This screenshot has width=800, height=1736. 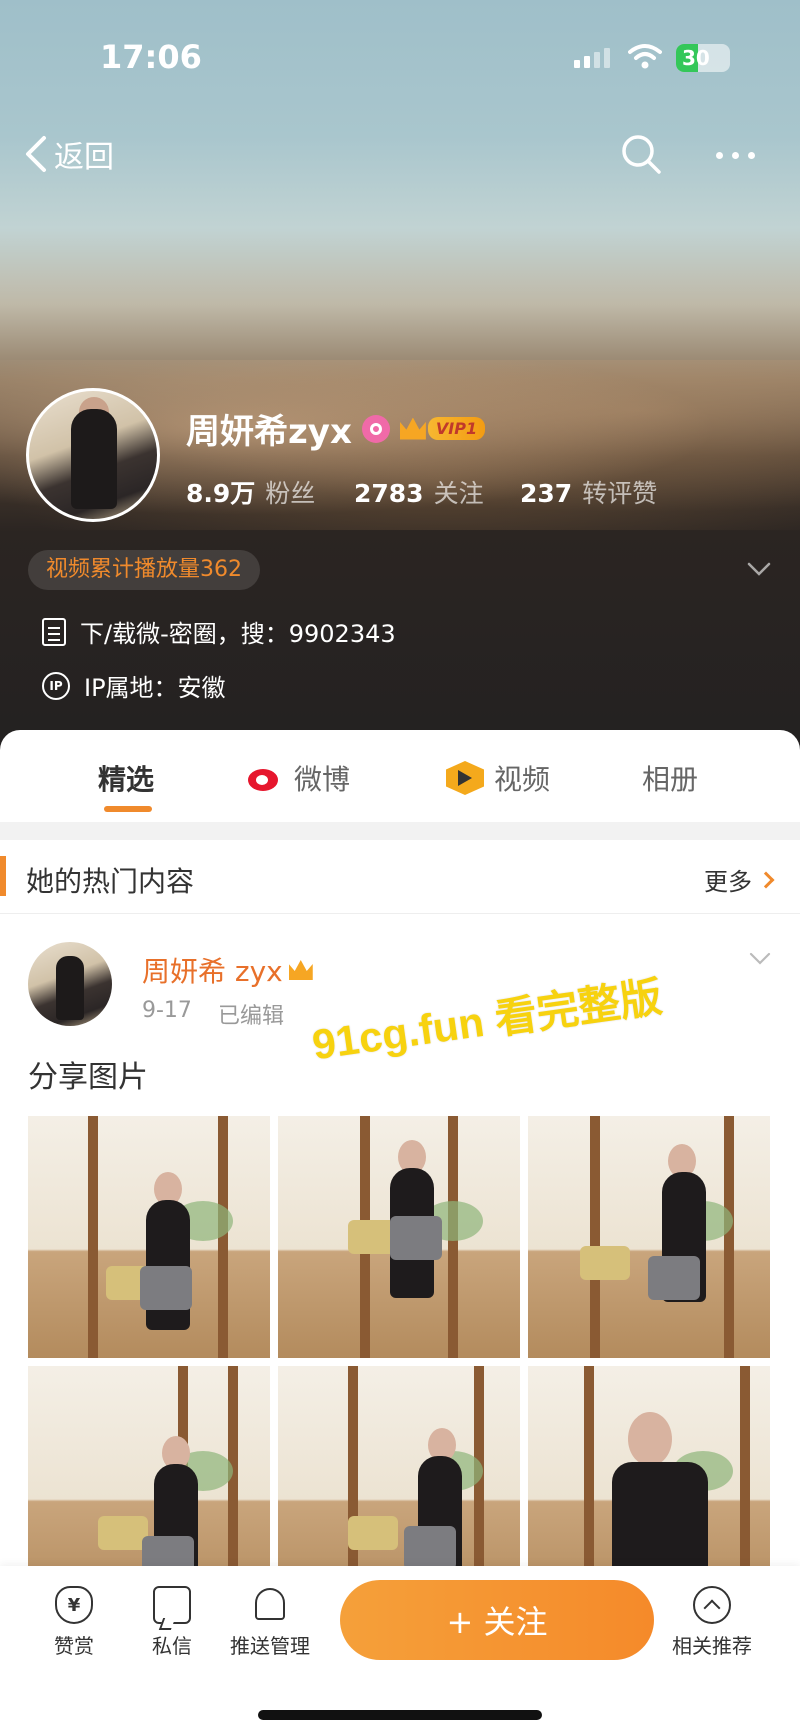 I want to click on bio-text: 下/载微-密圈，搜：9902343, so click(x=238, y=634).